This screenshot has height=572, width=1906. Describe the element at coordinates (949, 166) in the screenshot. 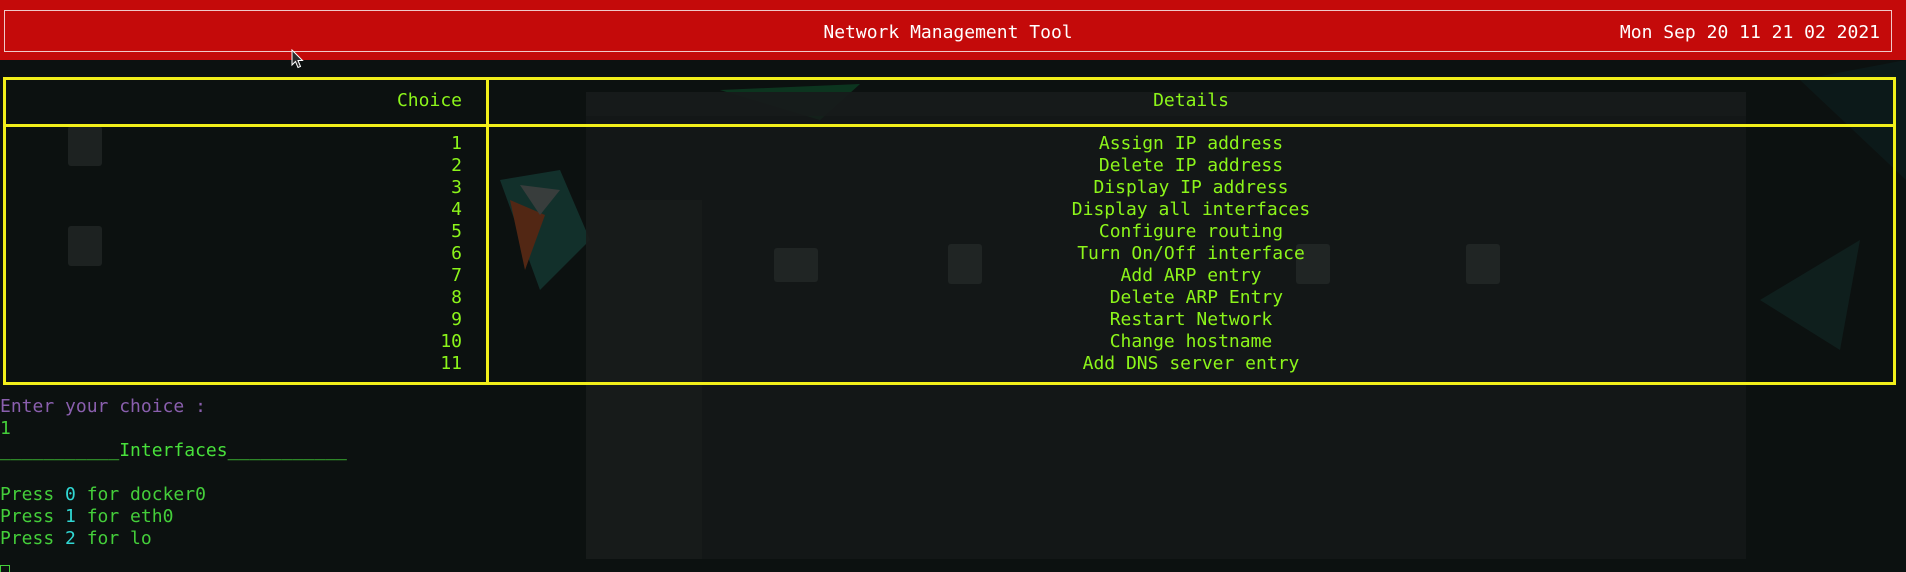

I see `menu-row: 2 Delete IP address` at that location.